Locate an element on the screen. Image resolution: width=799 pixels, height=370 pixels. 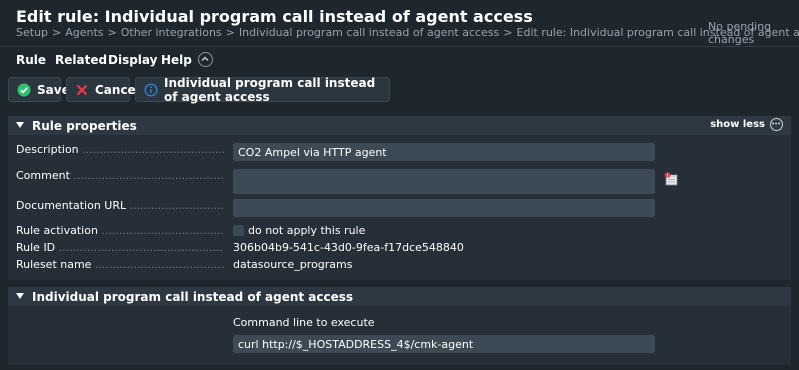
show-less-label: show less is located at coordinates (737, 124).